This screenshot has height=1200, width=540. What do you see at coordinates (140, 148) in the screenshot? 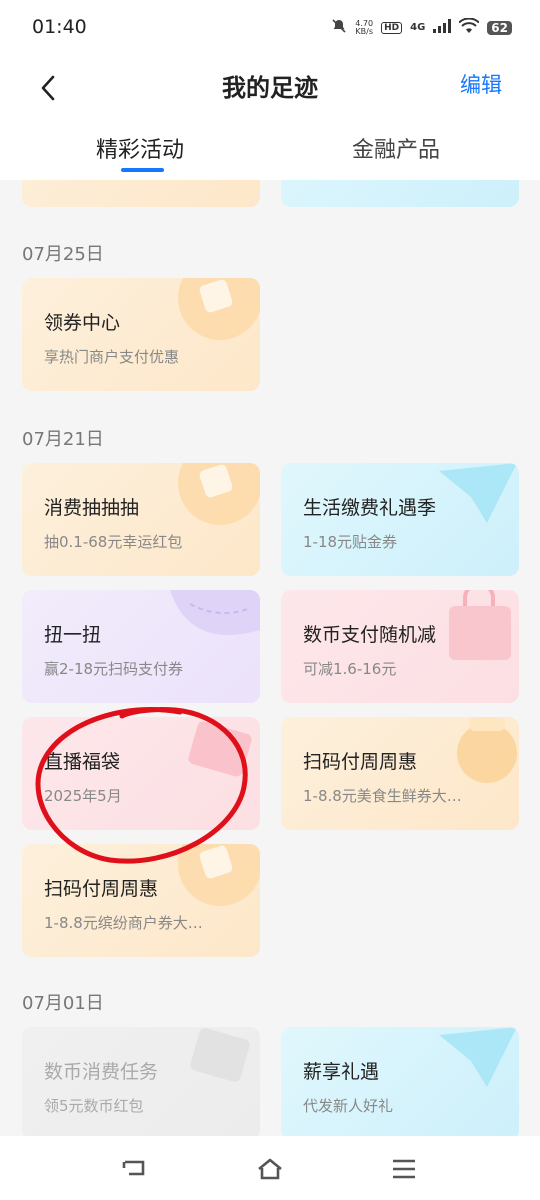
I see `tab-activities: 精彩活动` at bounding box center [140, 148].